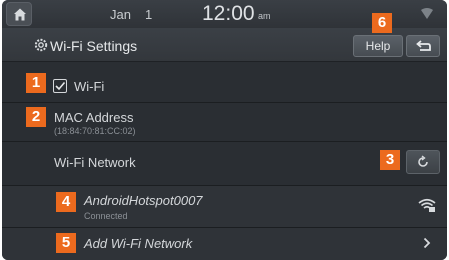 The image size is (449, 260). I want to click on help-button: Help, so click(378, 46).